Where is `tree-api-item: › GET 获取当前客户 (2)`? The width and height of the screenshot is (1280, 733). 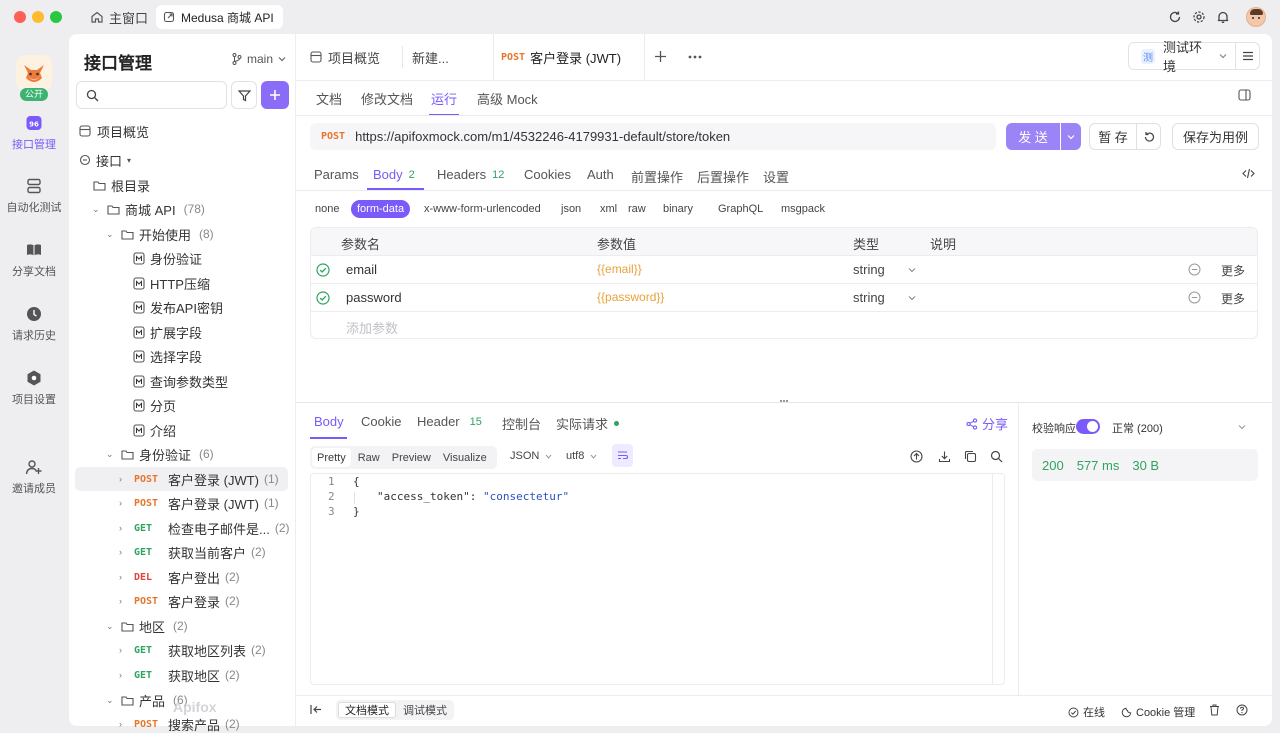
tree-api-item: › GET 获取当前客户 (2) is located at coordinates (192, 552).